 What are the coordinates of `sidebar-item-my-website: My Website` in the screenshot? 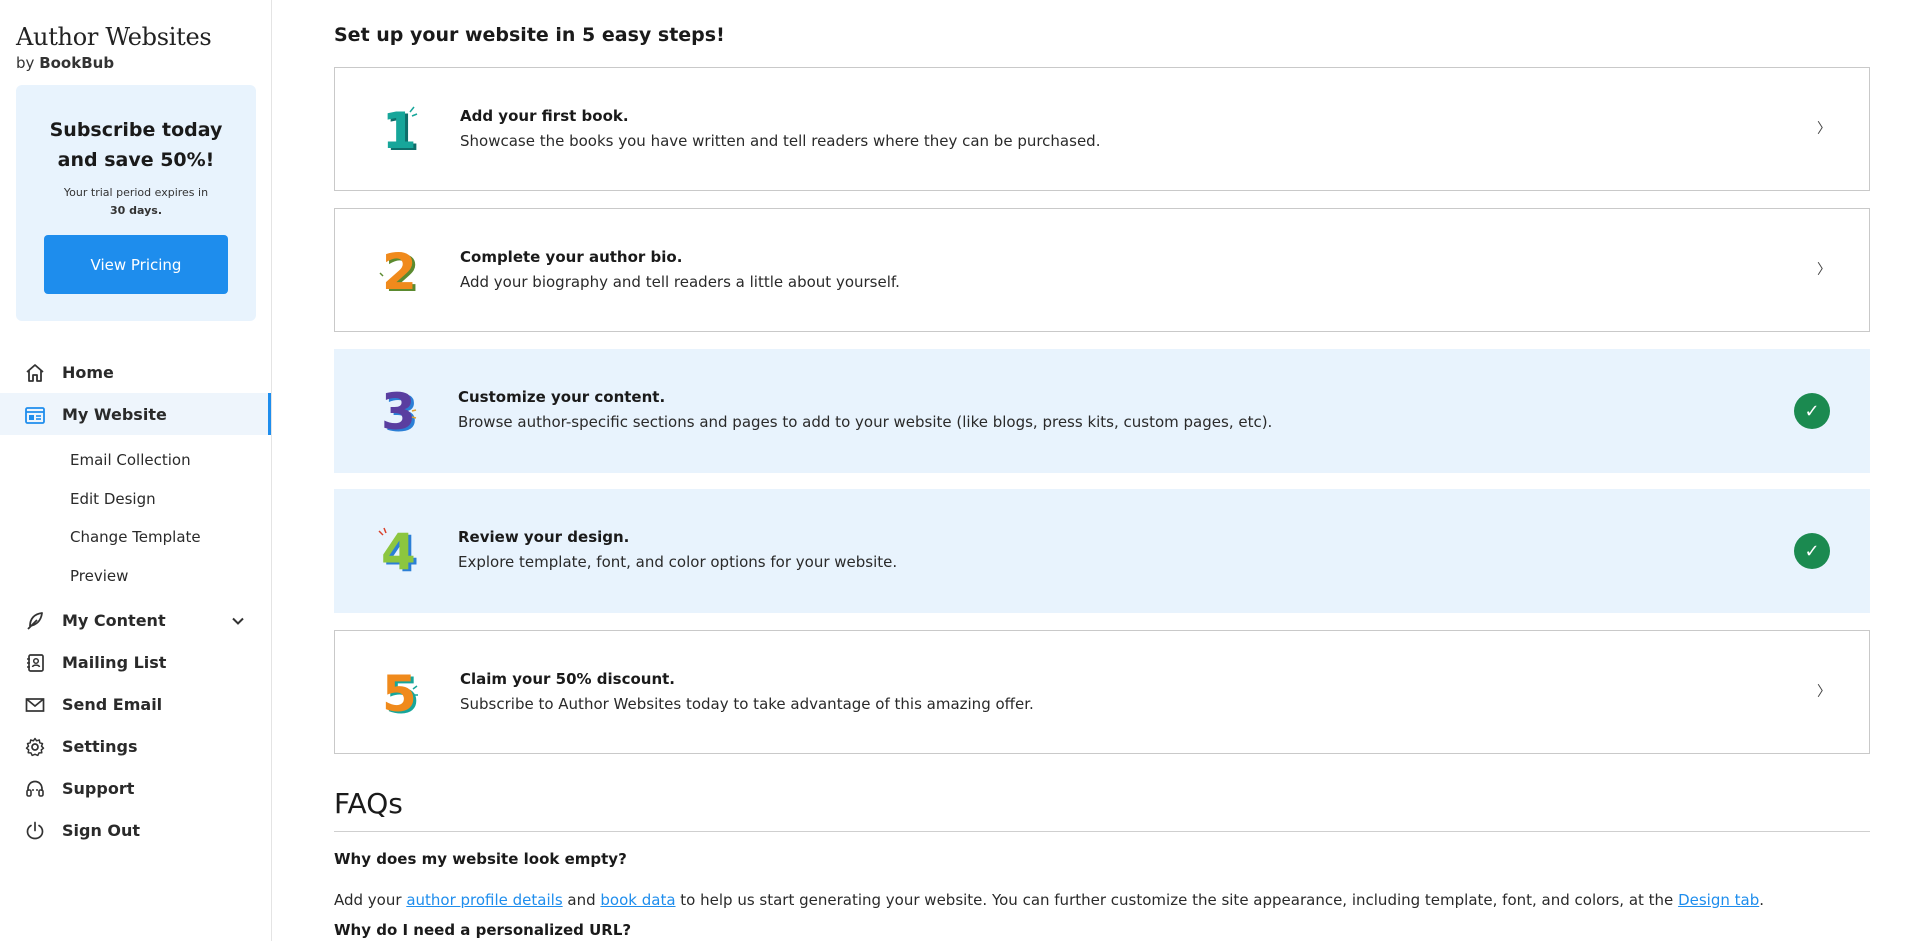 It's located at (135, 414).